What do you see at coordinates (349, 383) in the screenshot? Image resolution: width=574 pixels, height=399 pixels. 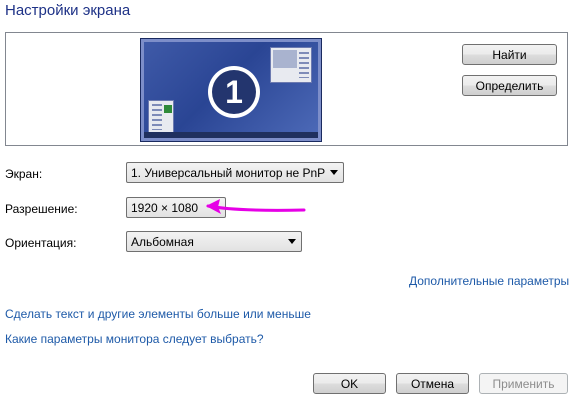 I see `ok-button: OK` at bounding box center [349, 383].